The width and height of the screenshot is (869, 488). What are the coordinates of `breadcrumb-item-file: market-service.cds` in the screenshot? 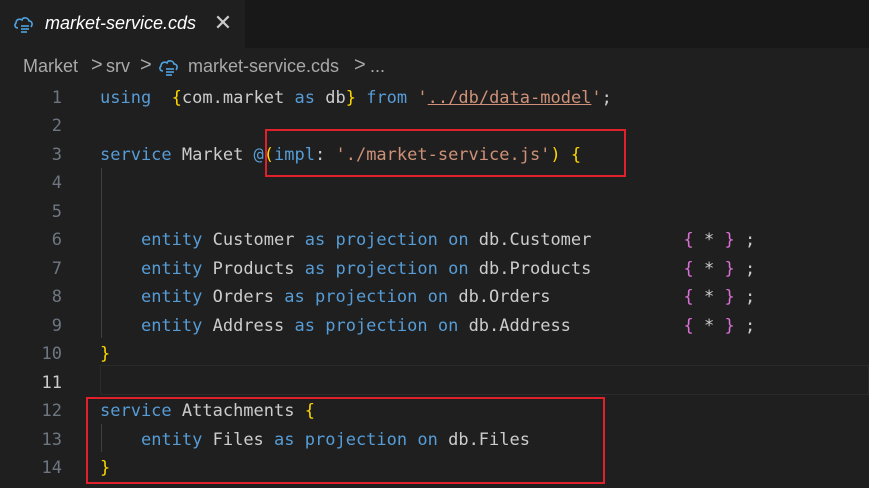 It's located at (263, 66).